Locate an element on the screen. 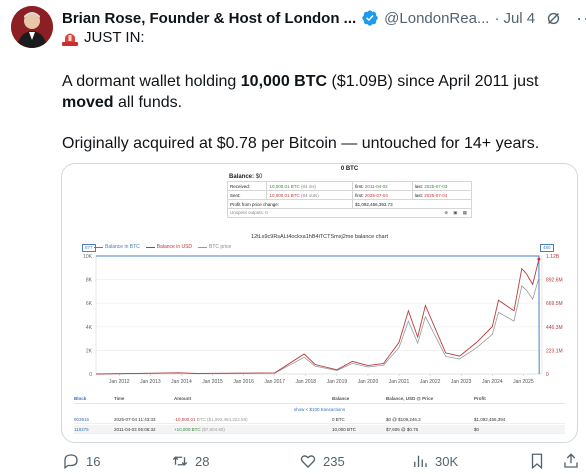  y-right-tick-label: 1.12B is located at coordinates (553, 257).